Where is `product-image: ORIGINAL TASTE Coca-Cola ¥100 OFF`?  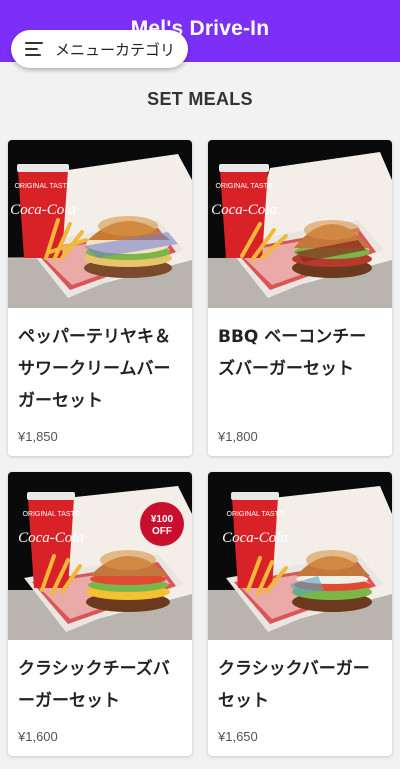 product-image: ORIGINAL TASTE Coca-Cola ¥100 OFF is located at coordinates (100, 556).